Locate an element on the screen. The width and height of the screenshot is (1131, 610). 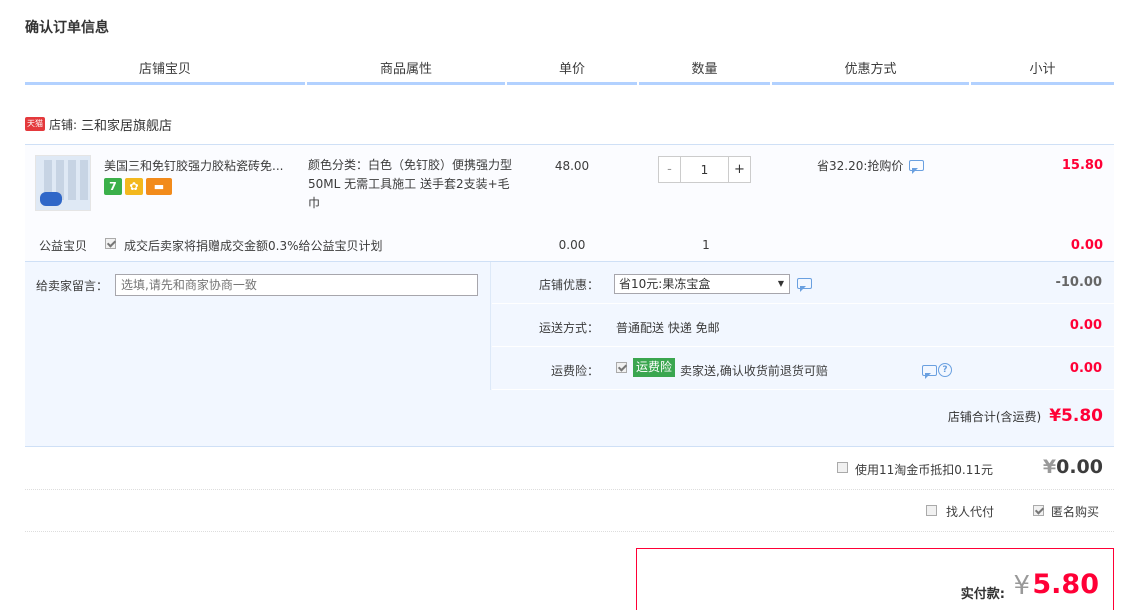
guarantee-icon: ✿ is located at coordinates (134, 186).